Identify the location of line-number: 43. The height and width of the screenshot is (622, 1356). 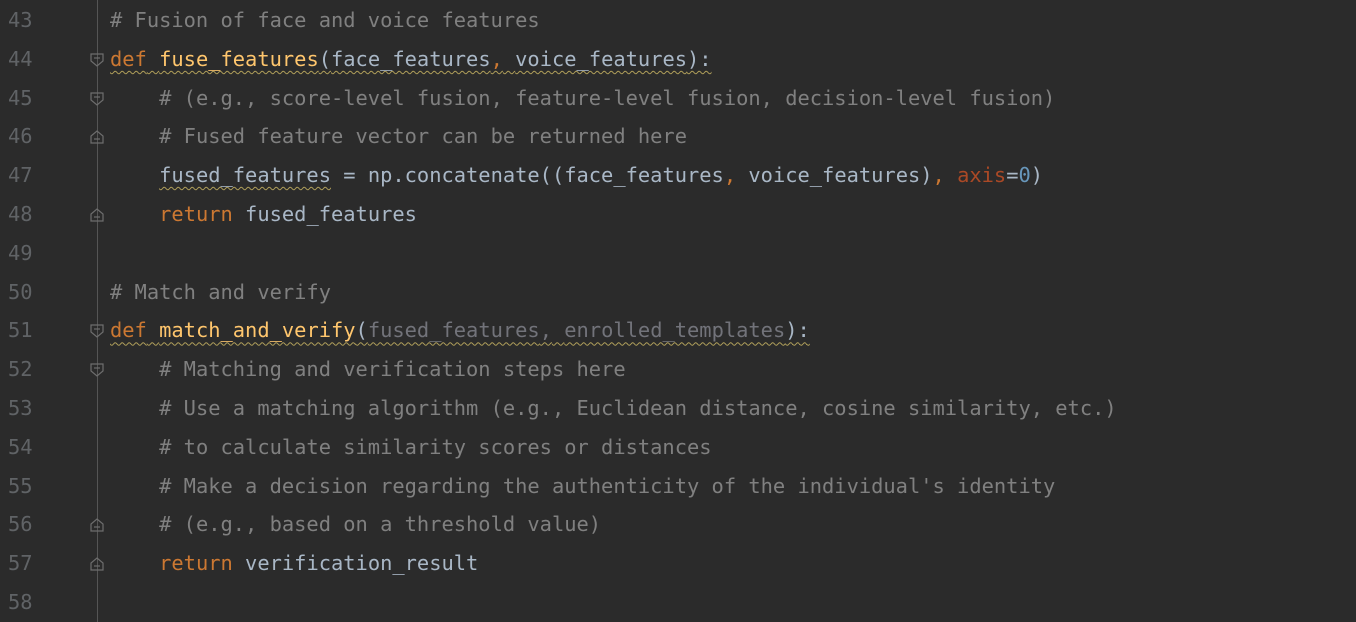
(28, 20).